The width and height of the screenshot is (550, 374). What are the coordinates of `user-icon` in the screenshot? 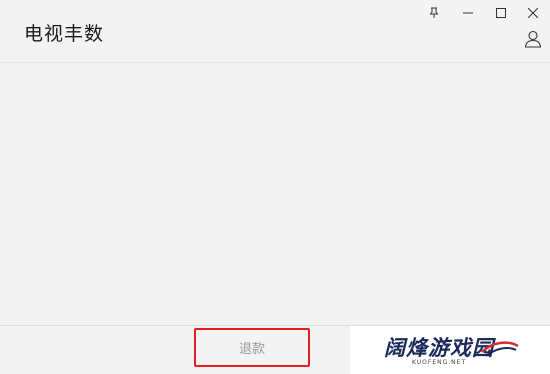 It's located at (533, 39).